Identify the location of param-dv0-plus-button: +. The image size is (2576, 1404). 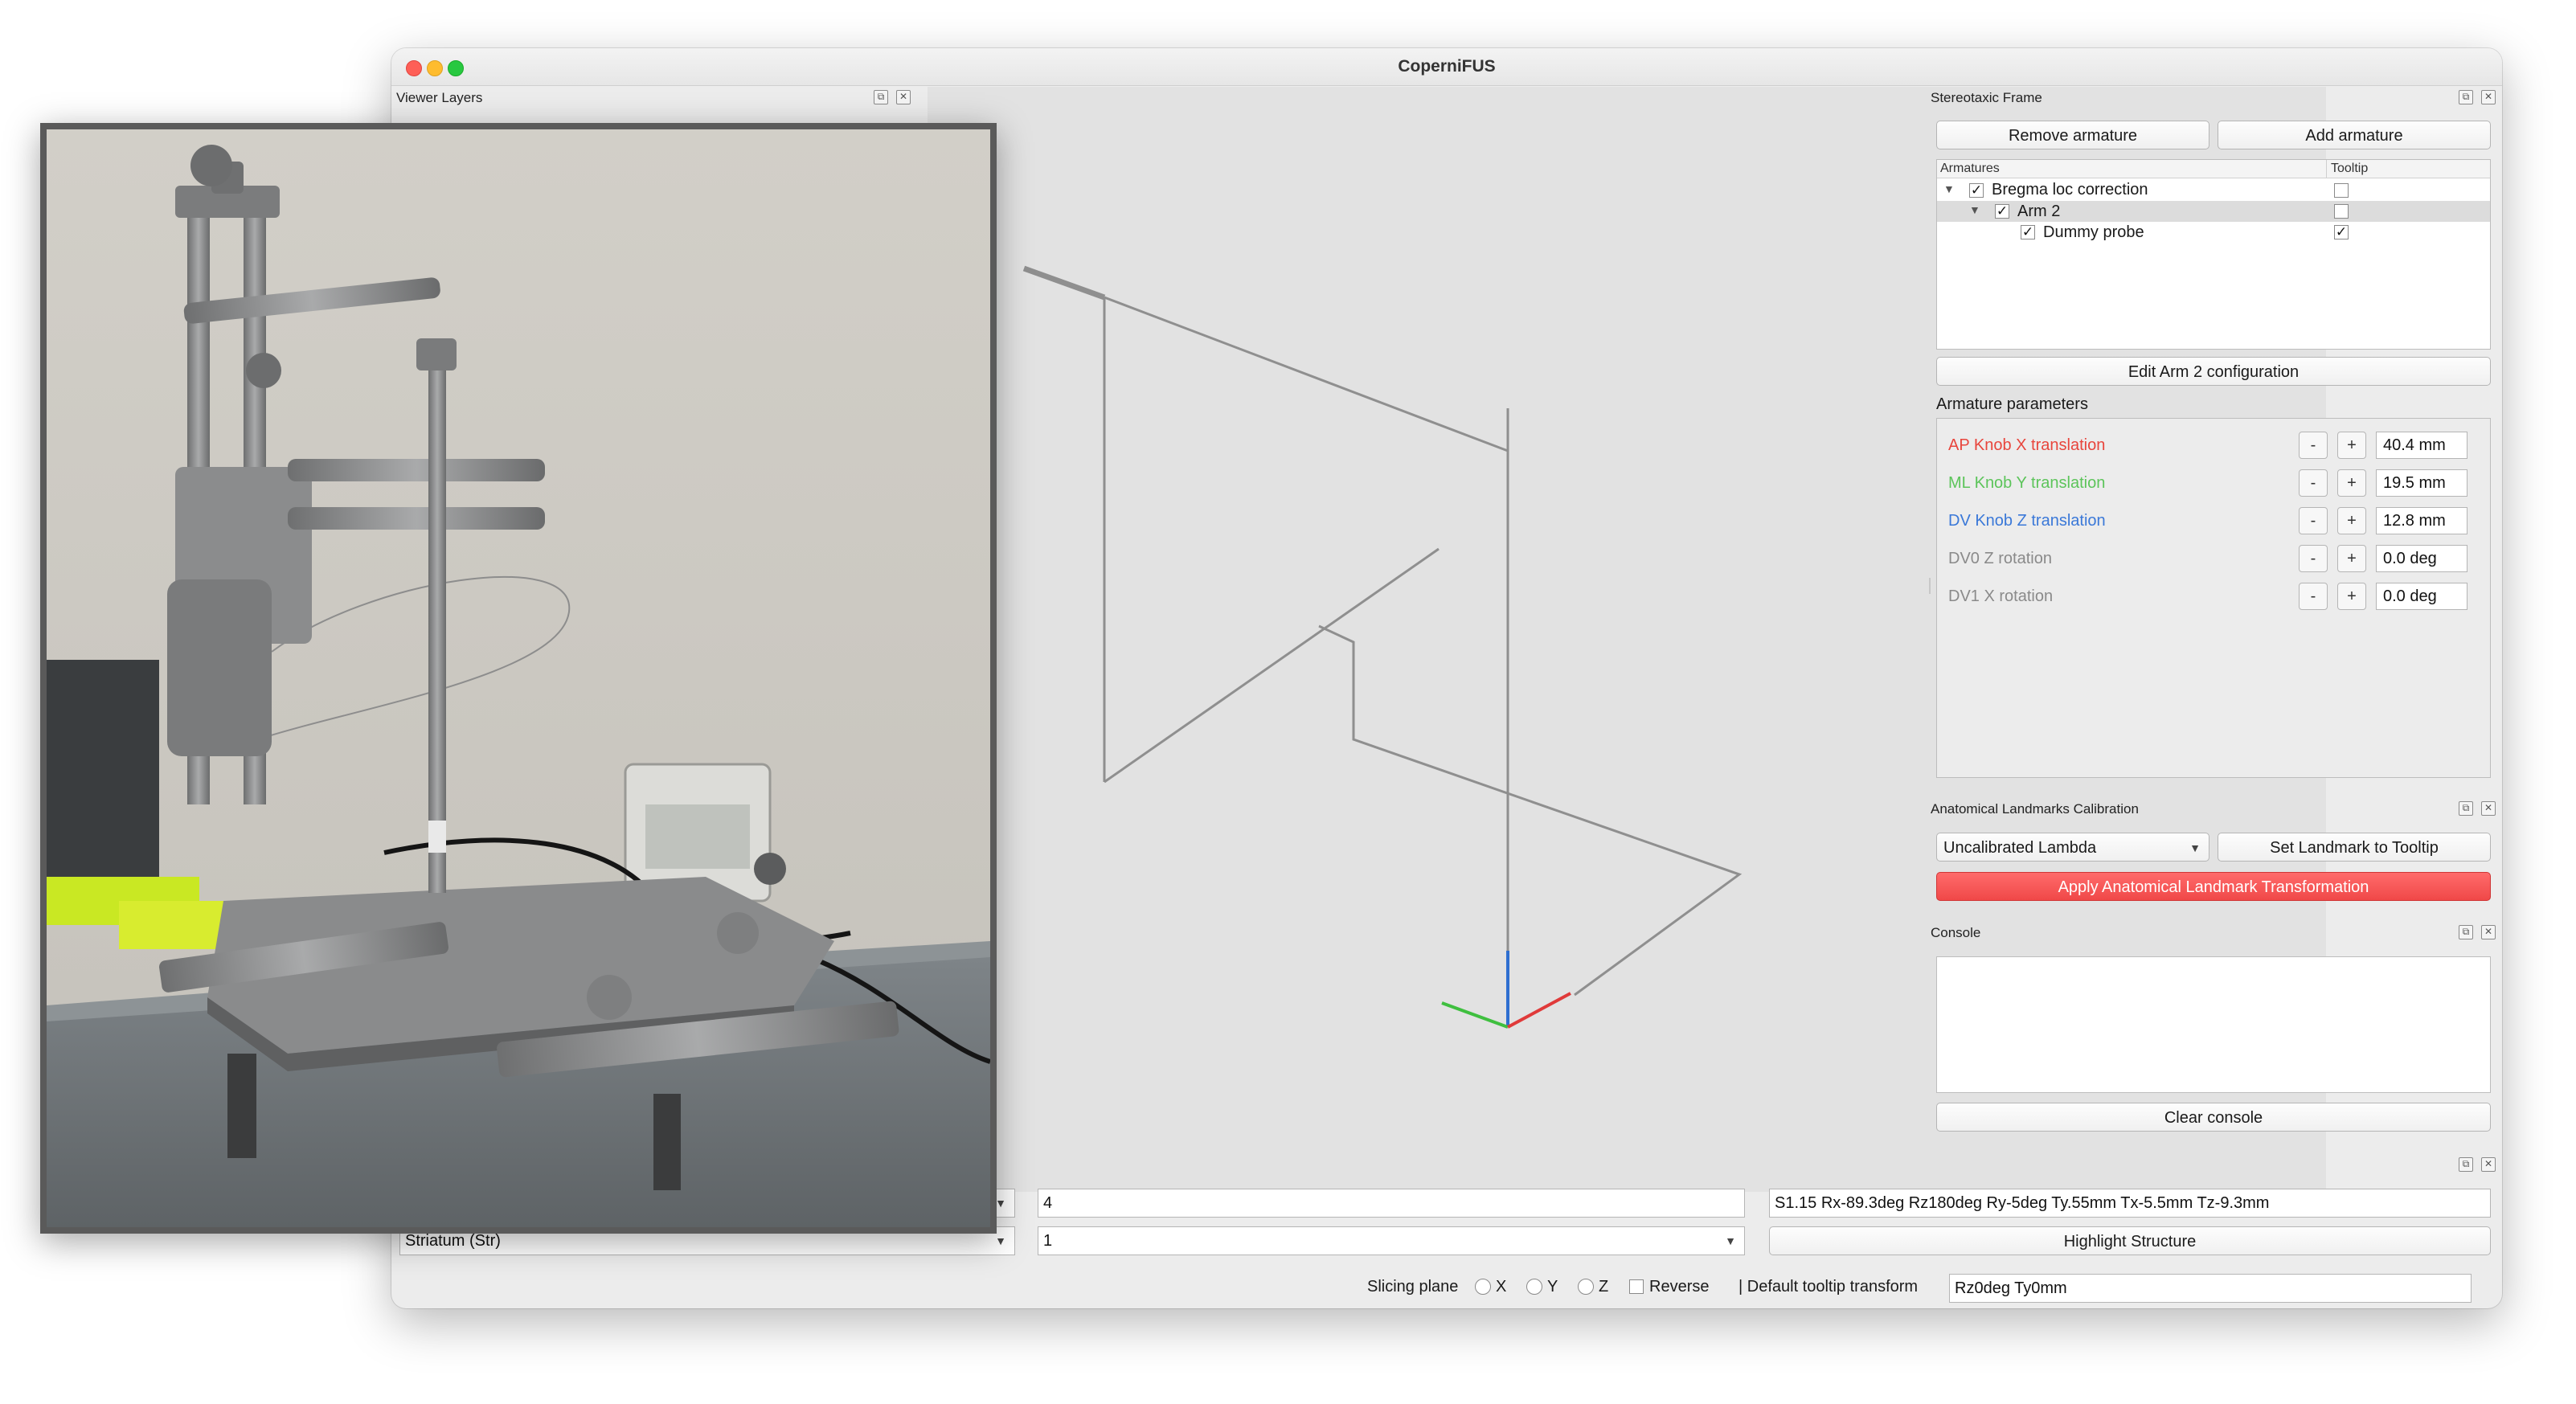
(2351, 558).